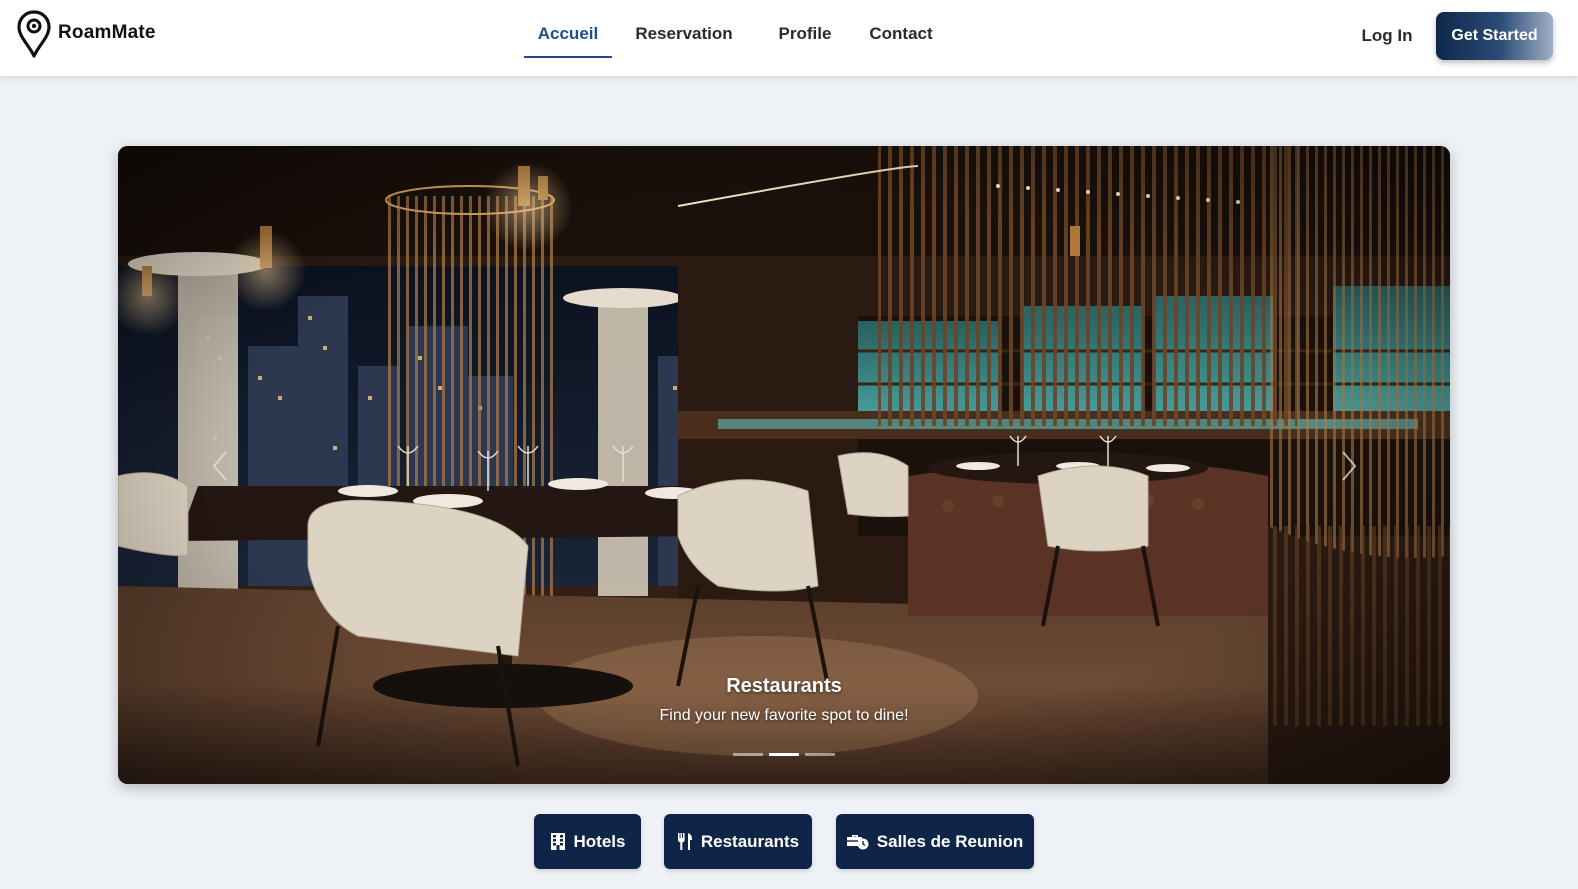  Describe the element at coordinates (557, 841) in the screenshot. I see `building-icon` at that location.